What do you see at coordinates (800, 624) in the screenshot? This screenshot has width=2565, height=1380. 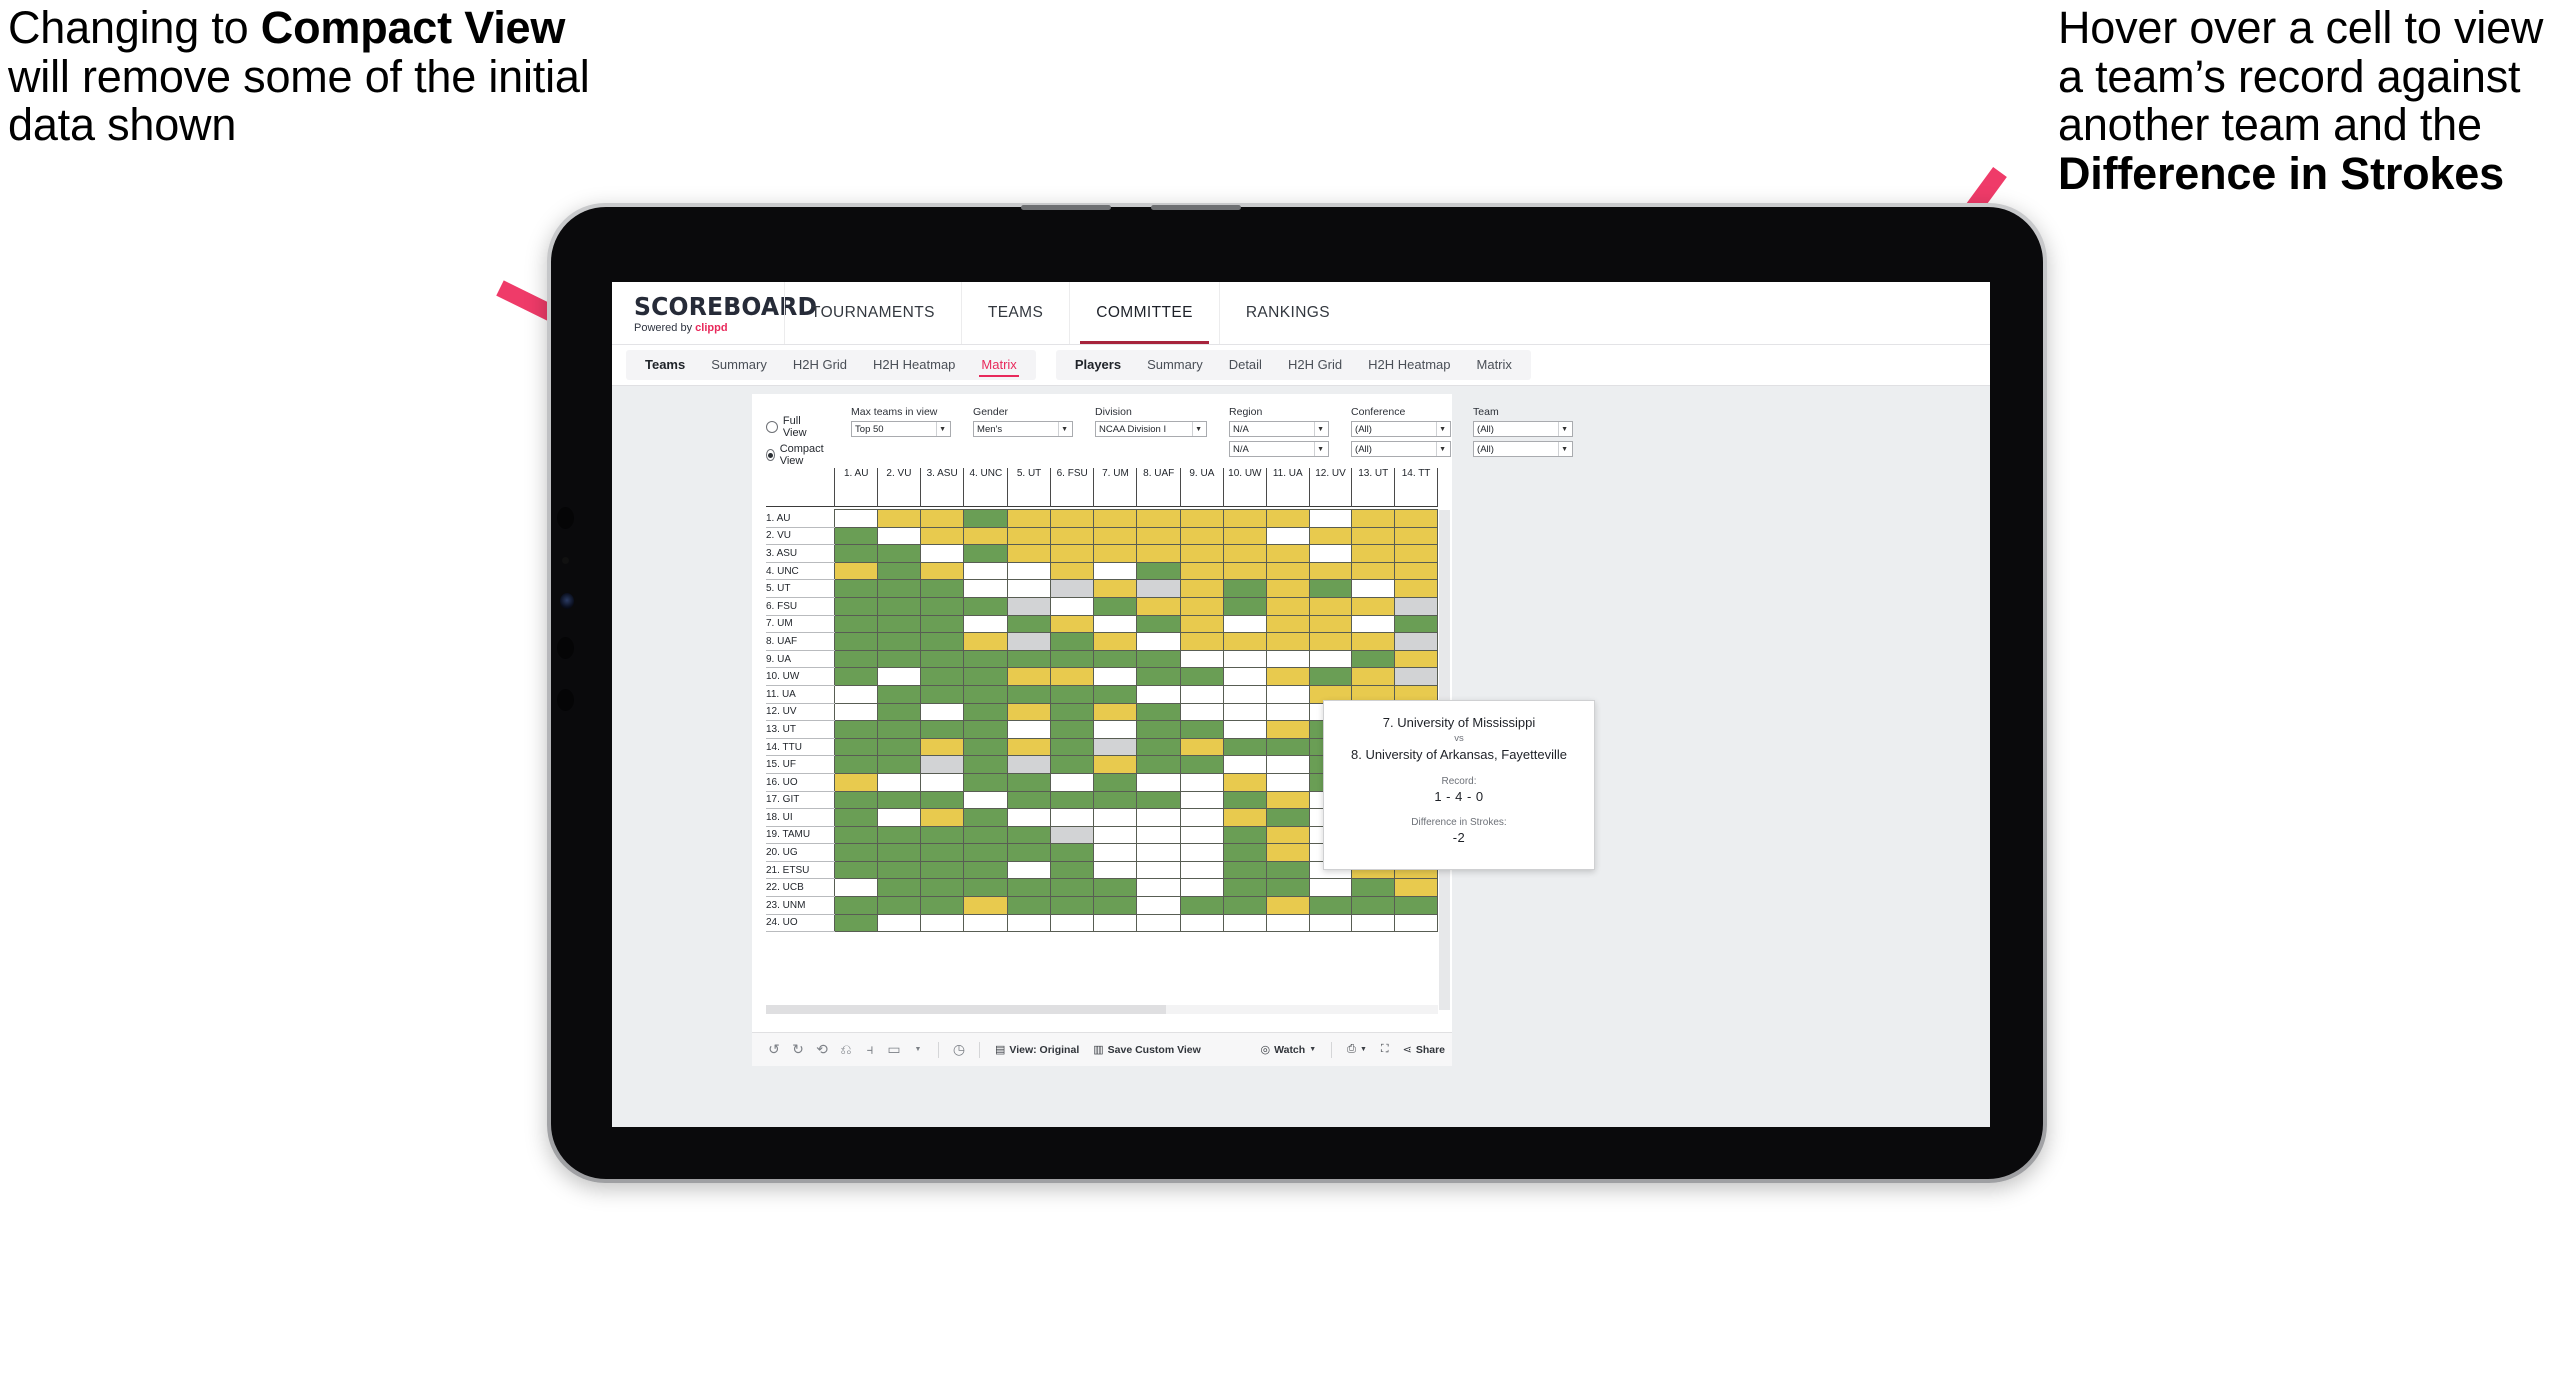 I see `matrix-row-label: 7. UM` at bounding box center [800, 624].